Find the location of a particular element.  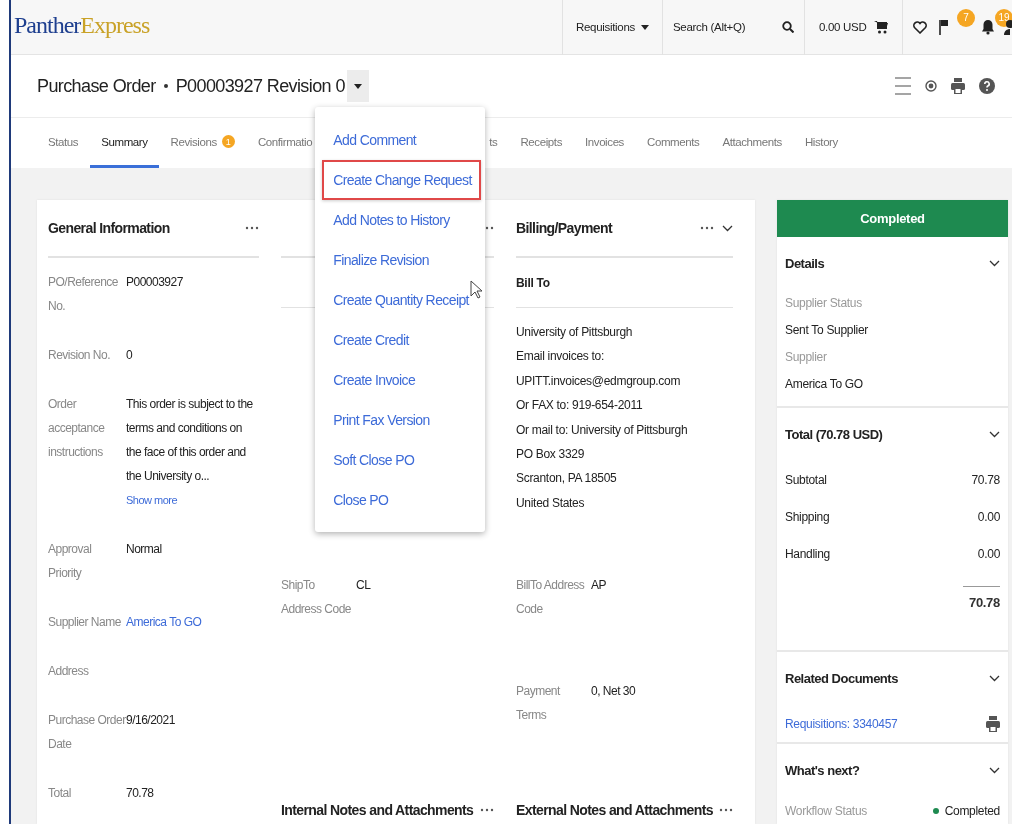

menu-item: Create Credit is located at coordinates (400, 340).